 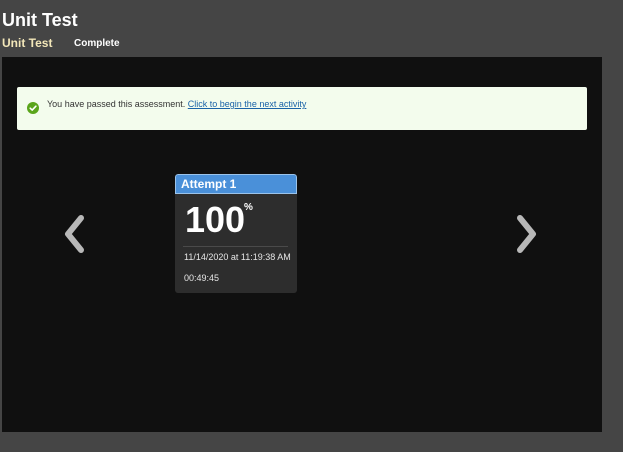 What do you see at coordinates (247, 104) in the screenshot?
I see `next-activity-link: Click to begin the next activity` at bounding box center [247, 104].